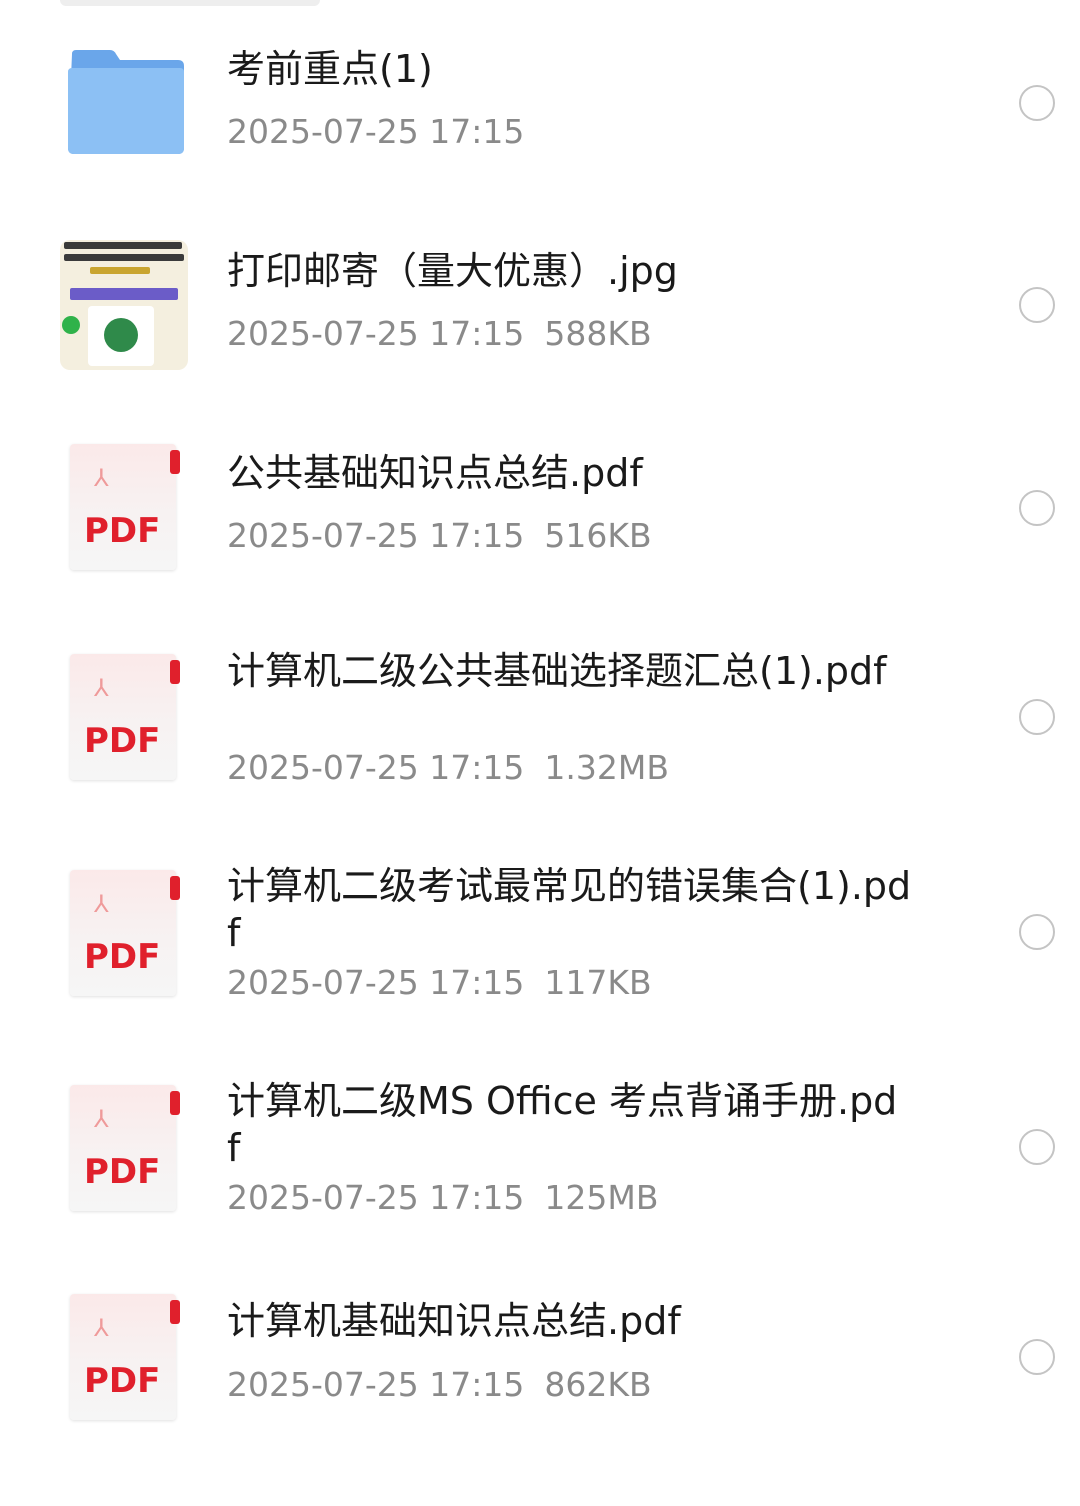 The height and width of the screenshot is (1506, 1080). I want to click on file-size: 1.32MB, so click(606, 767).